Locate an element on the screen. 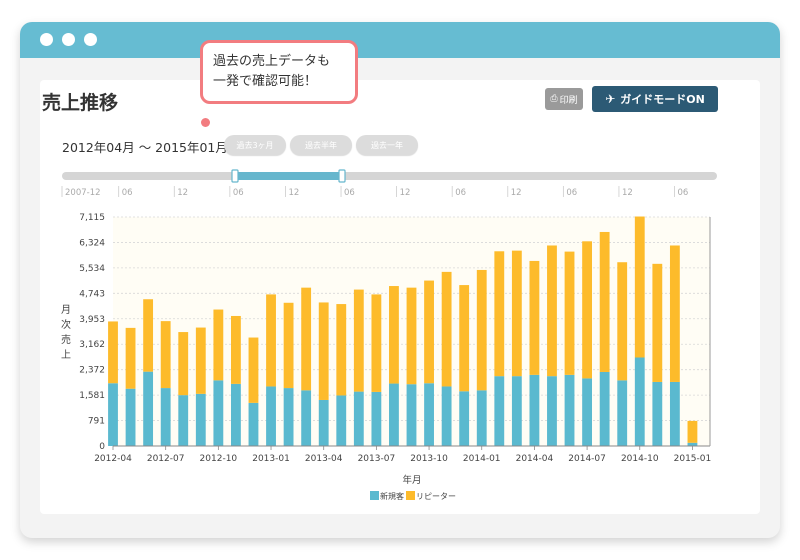 The width and height of the screenshot is (800, 560). x-tick-label: 2015-01 is located at coordinates (693, 459).